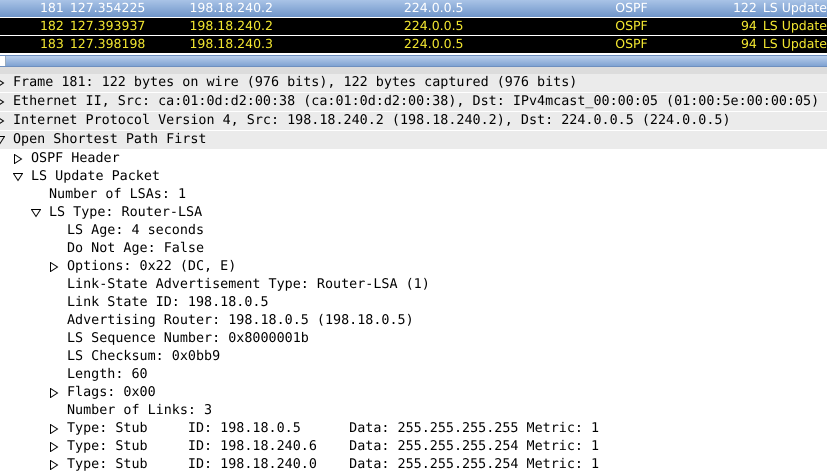 This screenshot has width=827, height=476. What do you see at coordinates (240, 321) in the screenshot?
I see `tree-item: Advertising Router: 198.18.0.5 (198.18.0.5)` at bounding box center [240, 321].